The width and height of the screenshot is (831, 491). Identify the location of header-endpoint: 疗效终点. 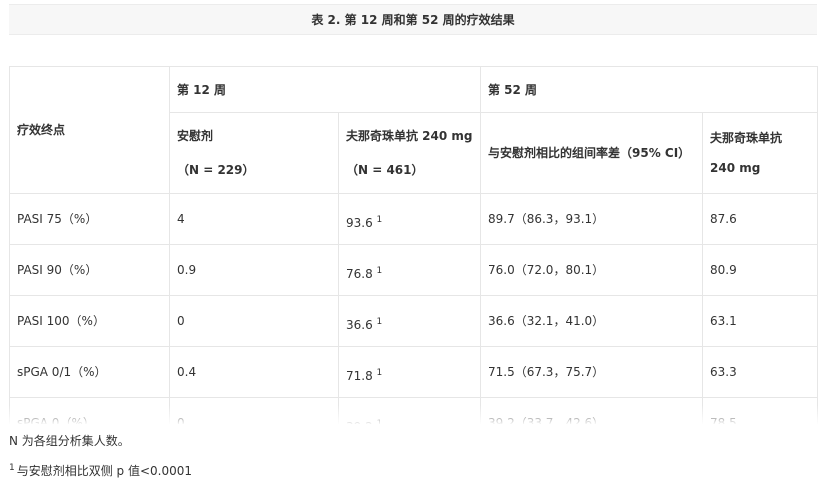
(89, 130).